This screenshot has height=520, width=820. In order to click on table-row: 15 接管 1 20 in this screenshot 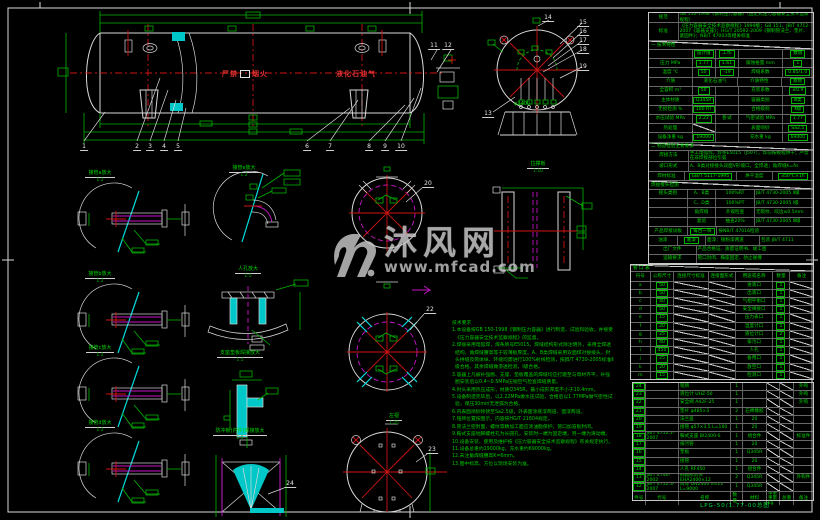, I will do `click(723, 460)`.